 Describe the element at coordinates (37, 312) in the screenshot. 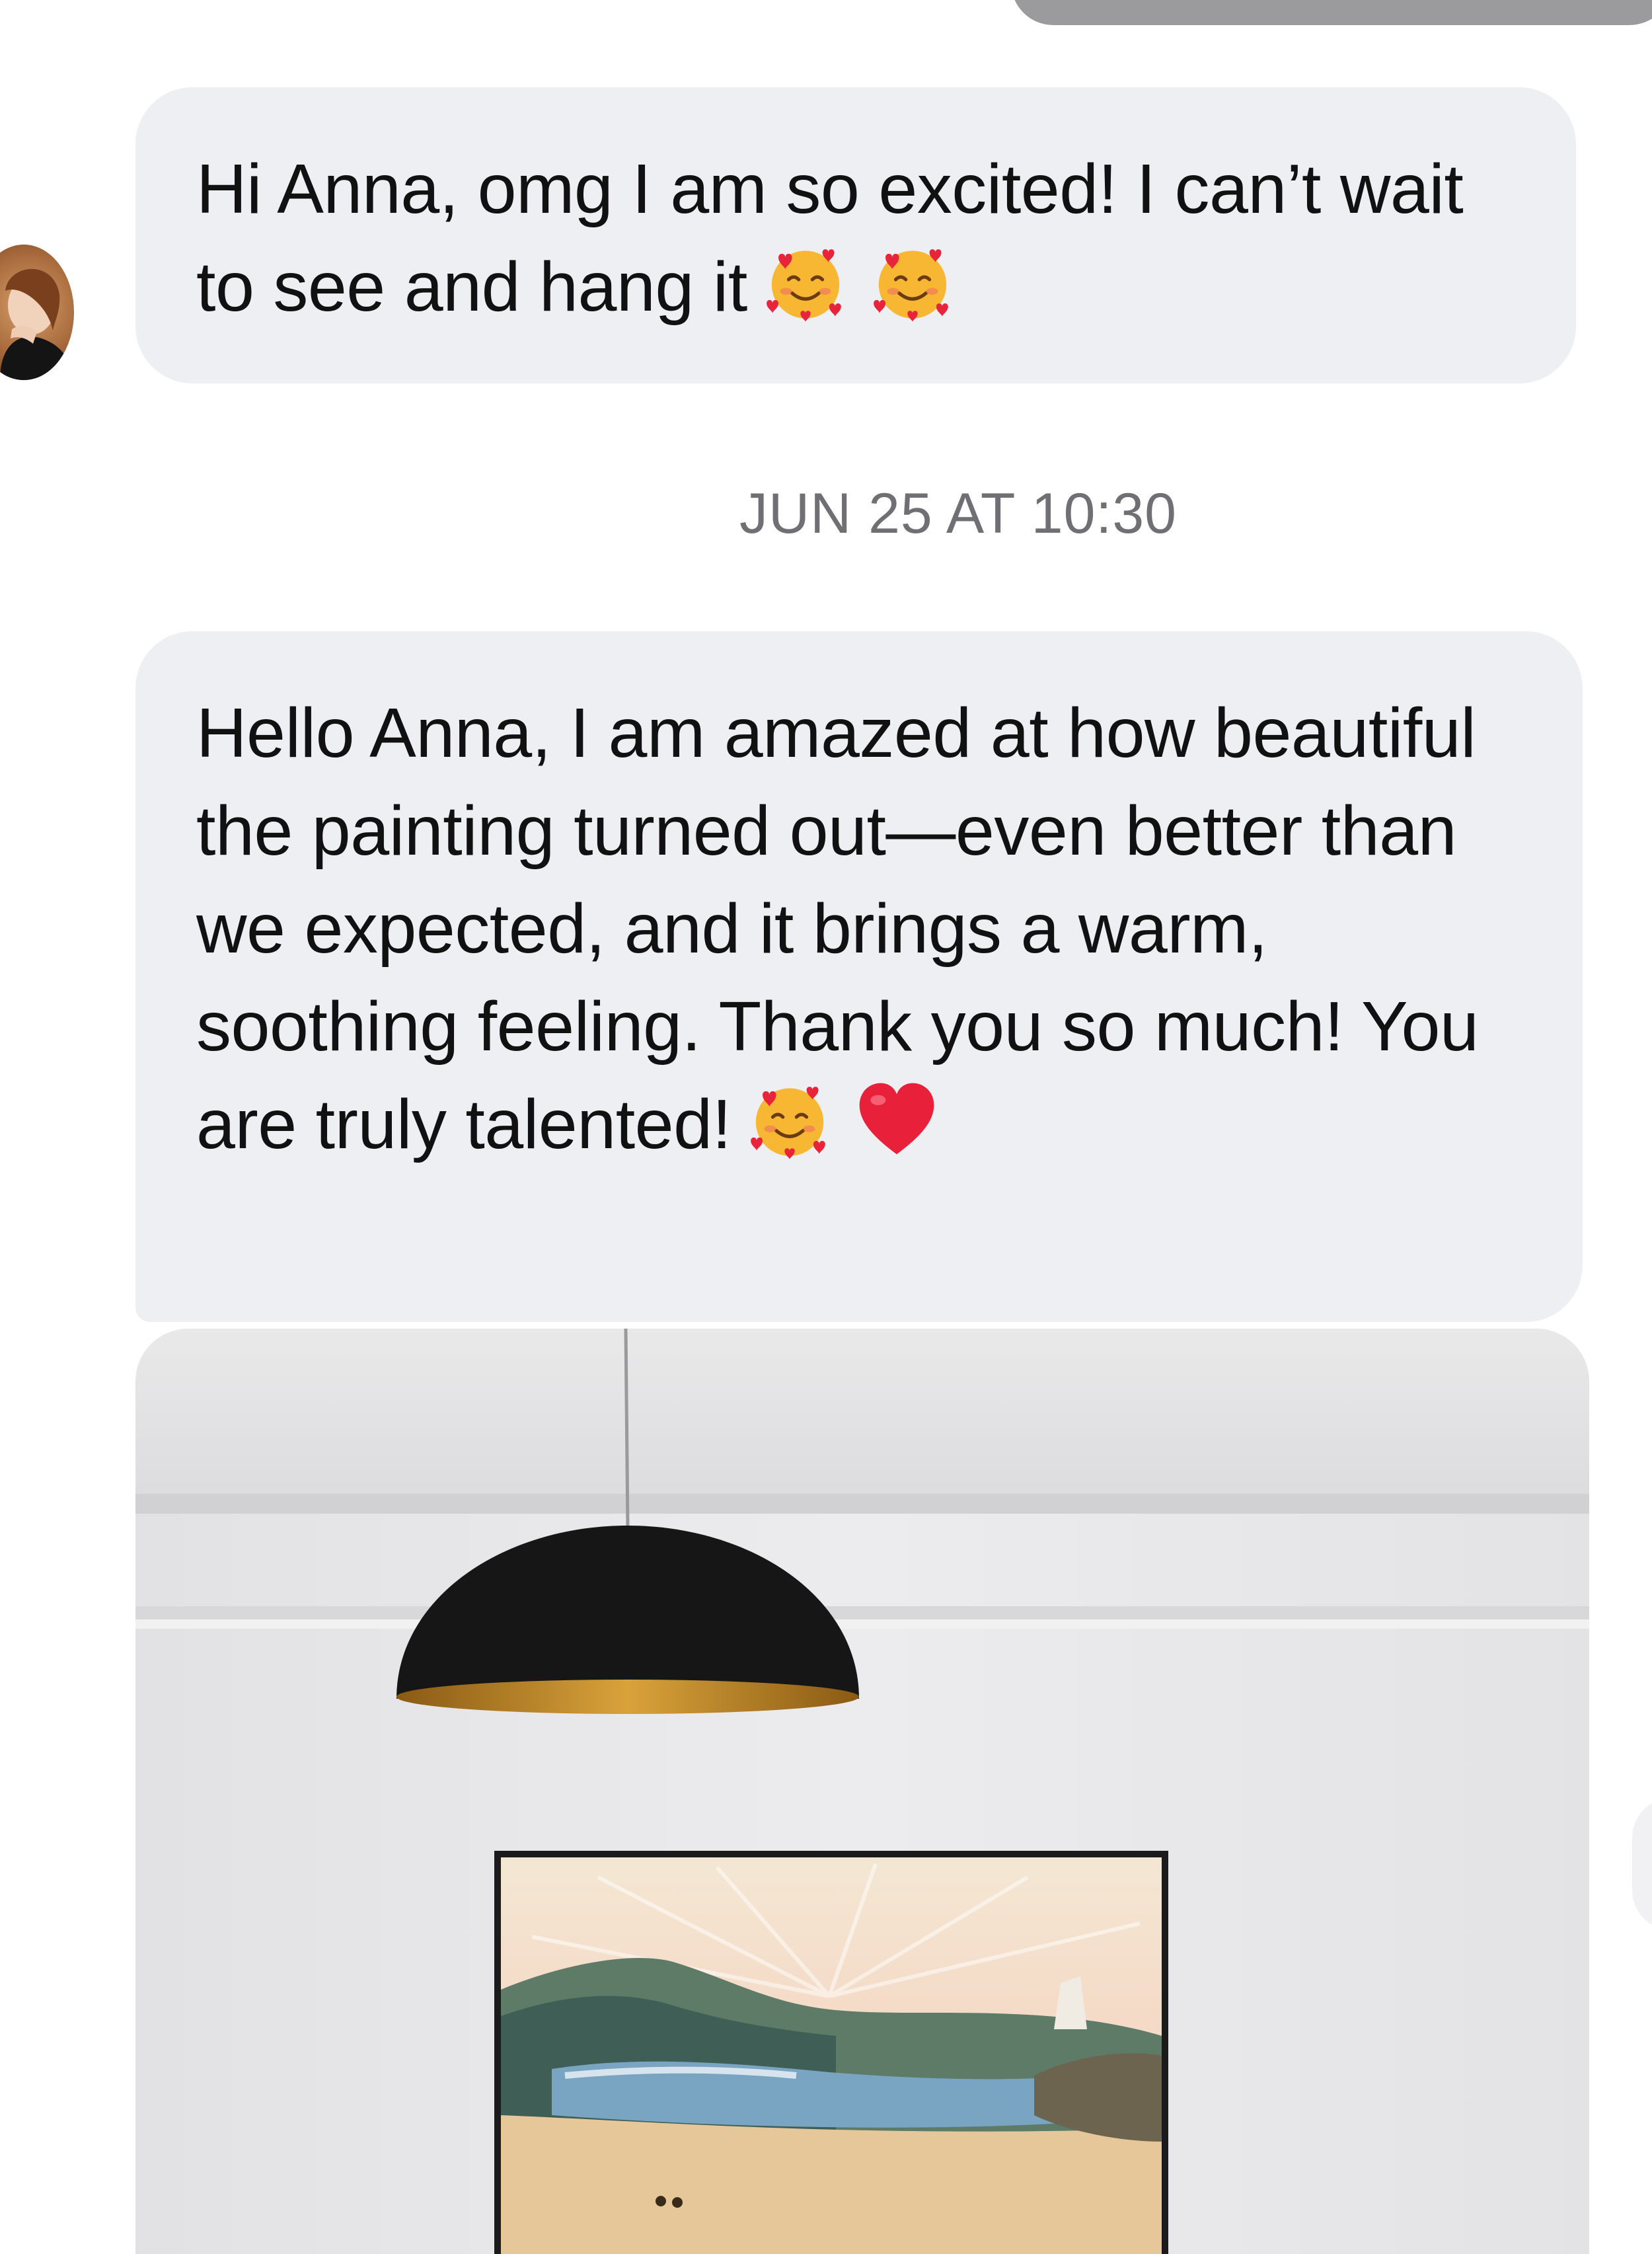

I see `avatar` at that location.